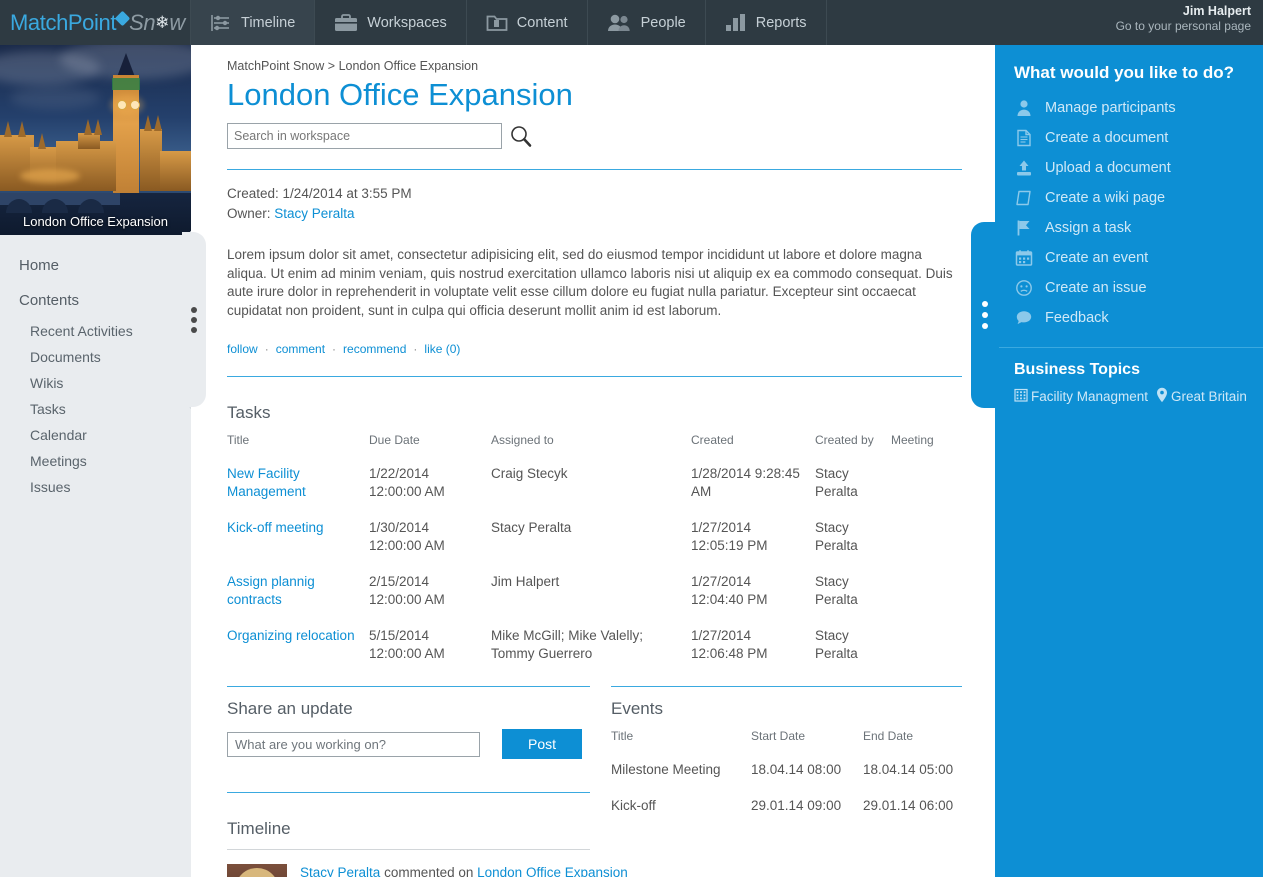 Image resolution: width=1263 pixels, height=877 pixels. I want to click on issue-face-icon, so click(1024, 288).